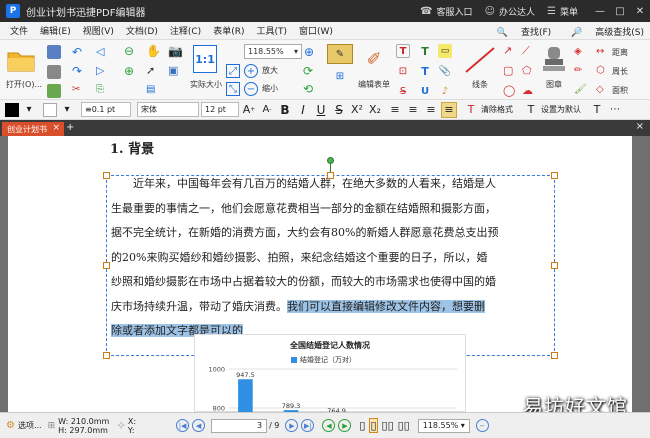  What do you see at coordinates (507, 50) in the screenshot?
I see `arrow-icon: ↗` at bounding box center [507, 50].